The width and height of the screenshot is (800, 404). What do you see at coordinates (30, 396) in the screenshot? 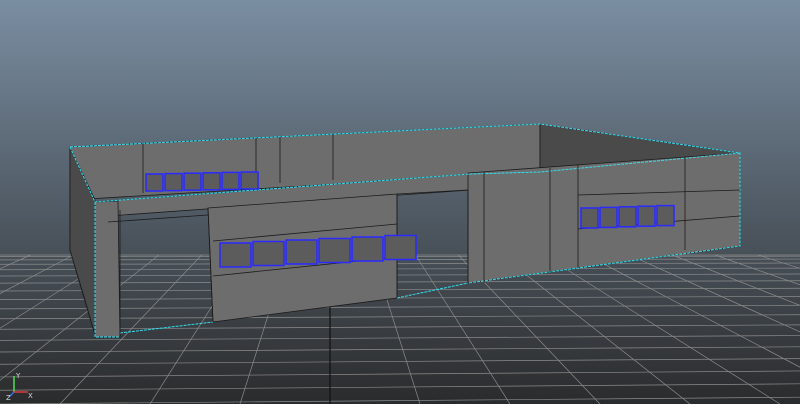
I see `x-axis-label: X` at bounding box center [30, 396].